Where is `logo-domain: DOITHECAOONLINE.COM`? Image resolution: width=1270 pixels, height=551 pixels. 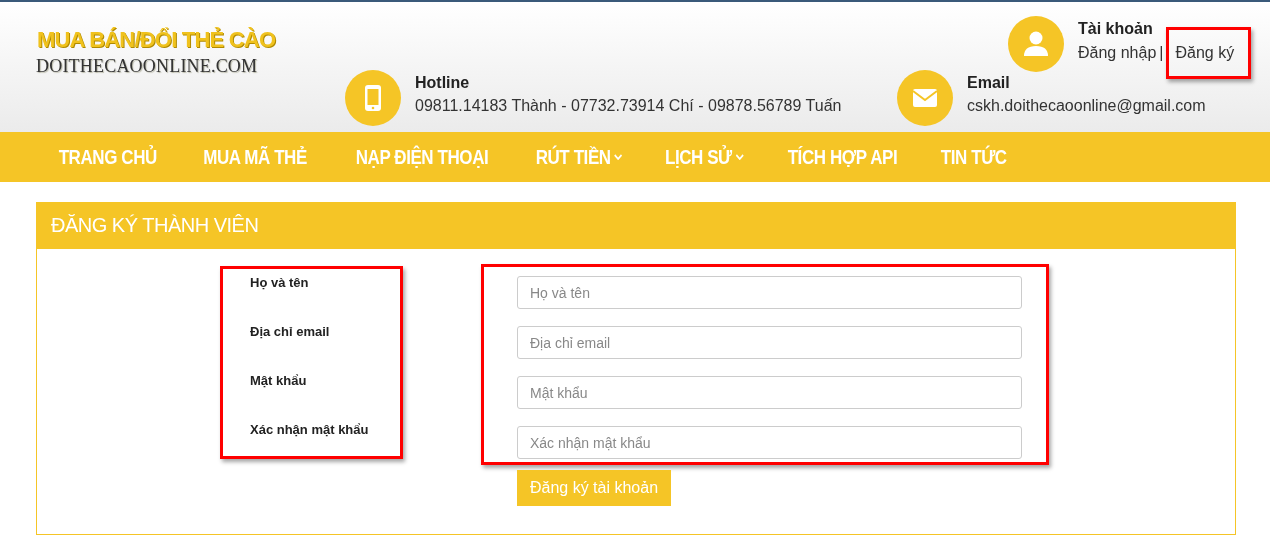
logo-domain: DOITHECAOONLINE.COM is located at coordinates (147, 66).